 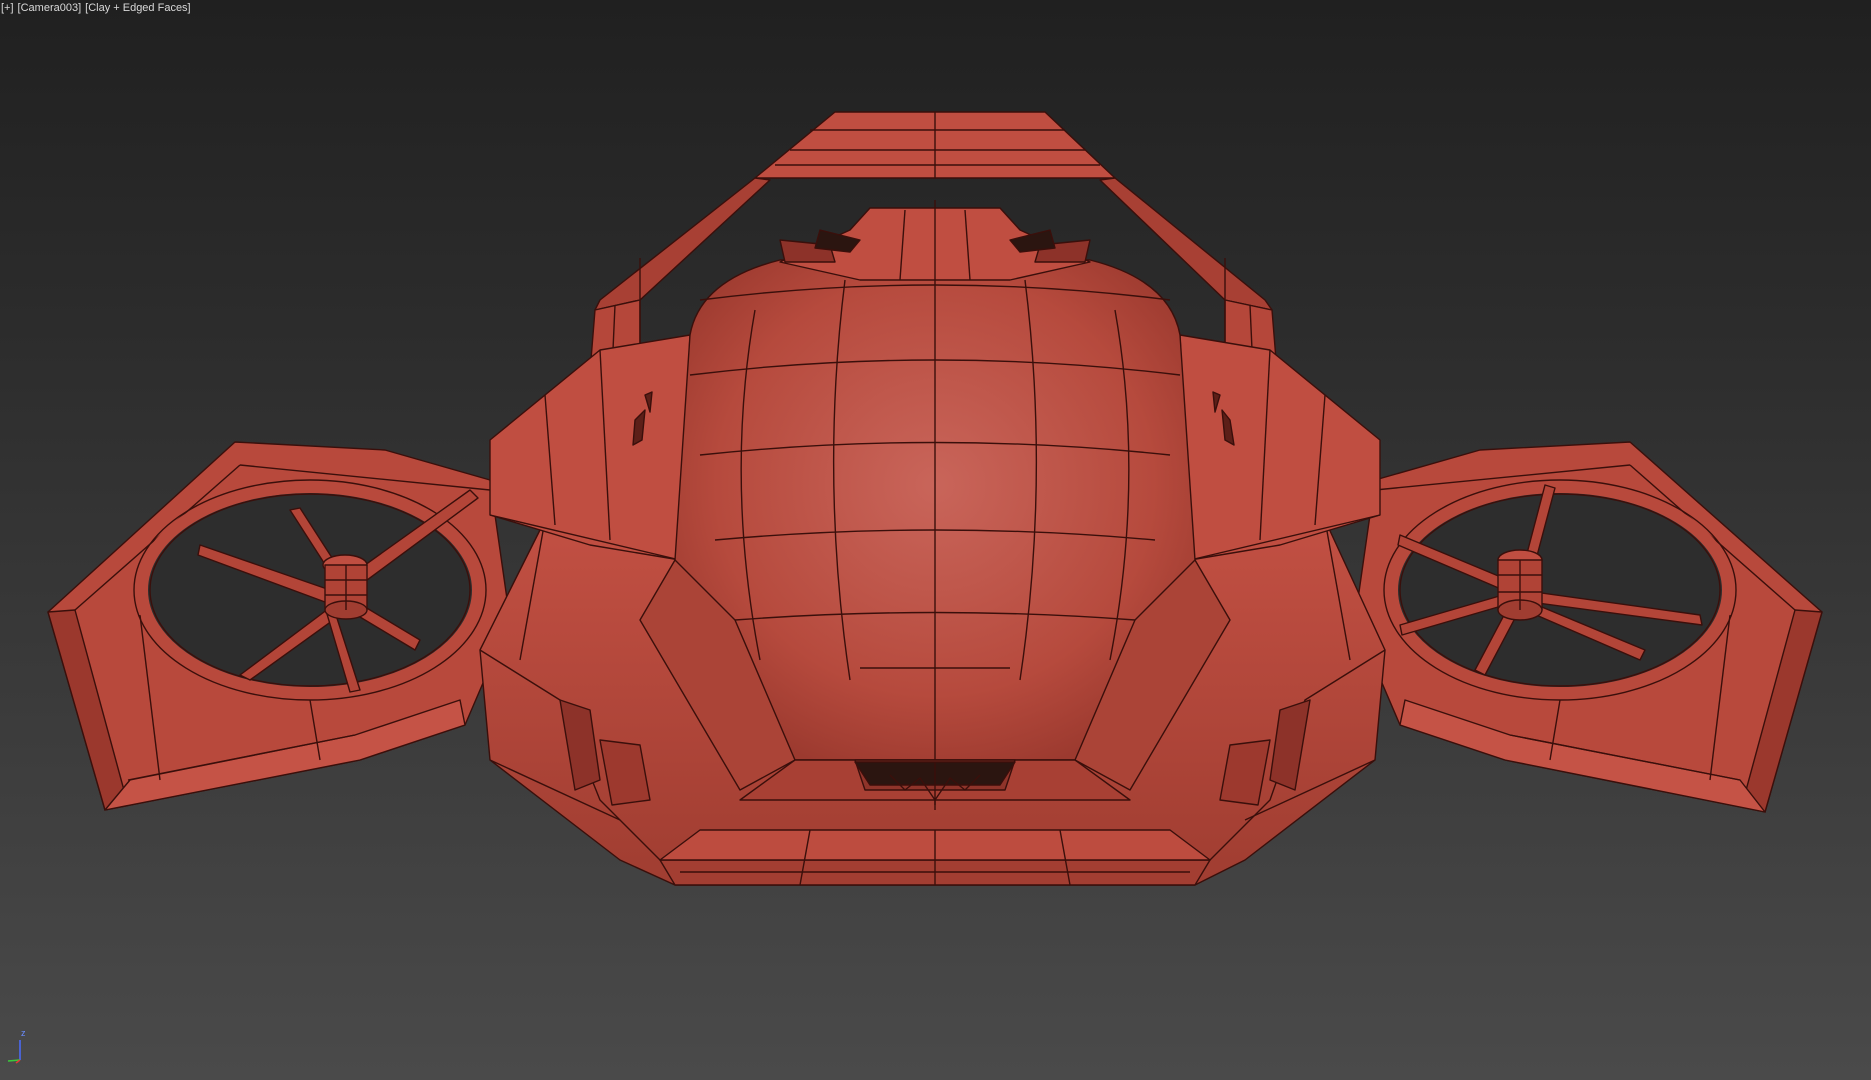 I want to click on right-shoulder, so click(x=1280, y=447).